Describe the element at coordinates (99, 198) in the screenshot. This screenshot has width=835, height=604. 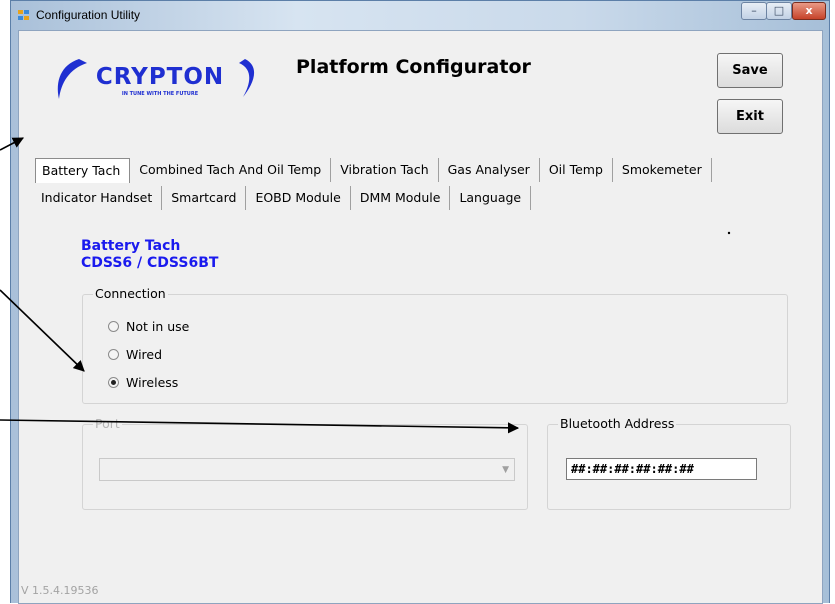
I see `tab-indicator-handset: Indicator Handset` at that location.